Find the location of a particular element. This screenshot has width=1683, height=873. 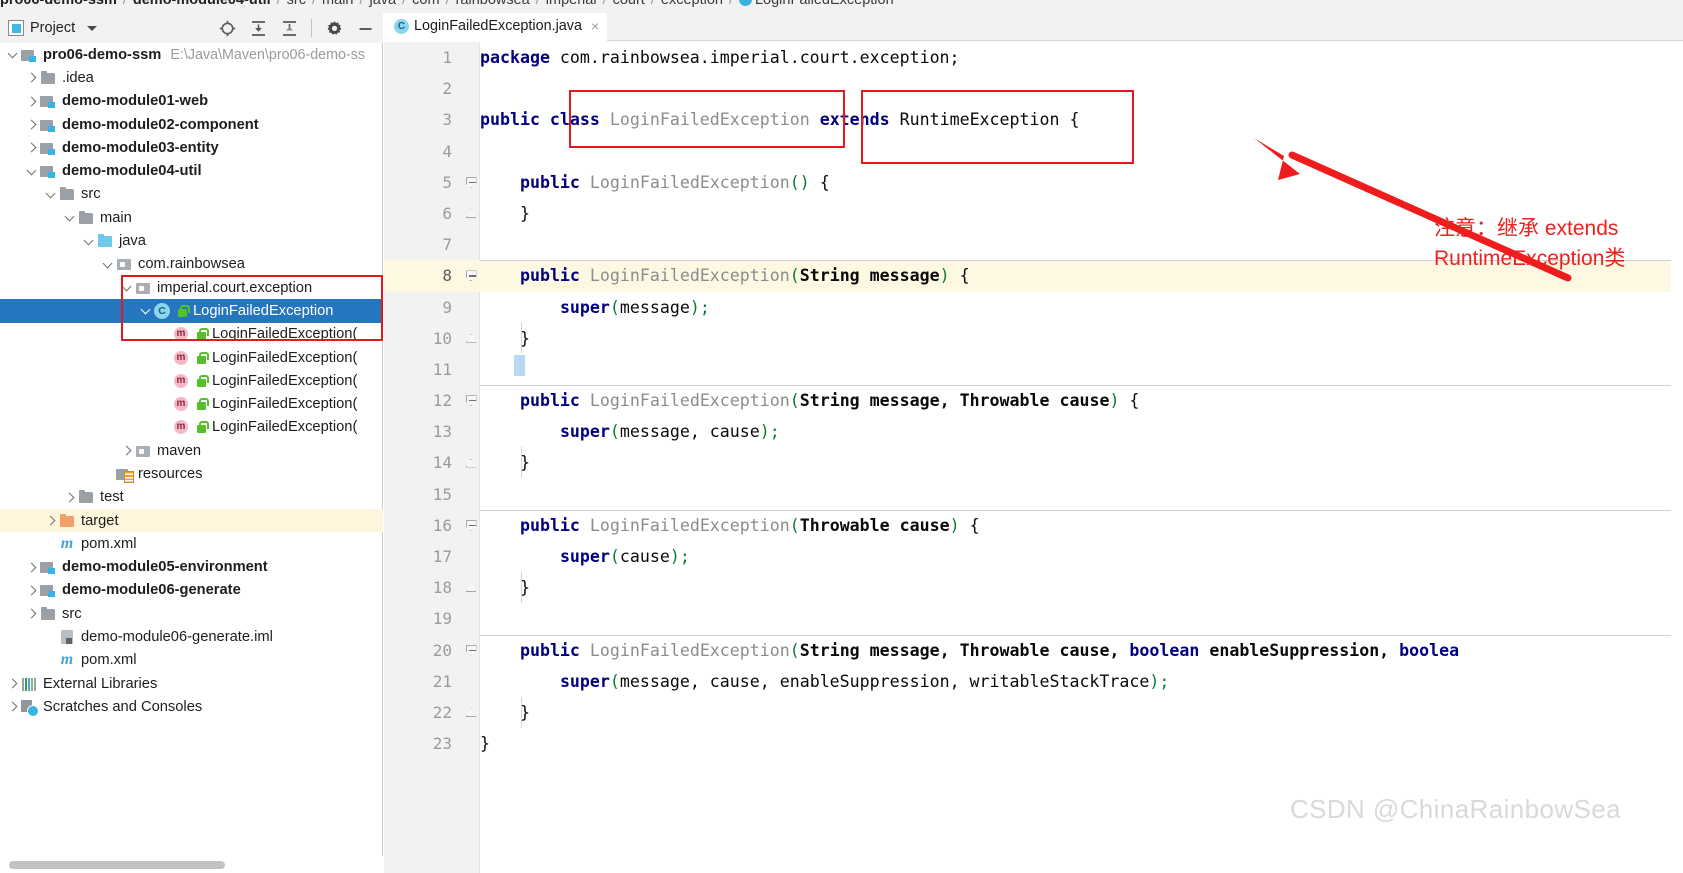

tree-row: main is located at coordinates (191, 217).